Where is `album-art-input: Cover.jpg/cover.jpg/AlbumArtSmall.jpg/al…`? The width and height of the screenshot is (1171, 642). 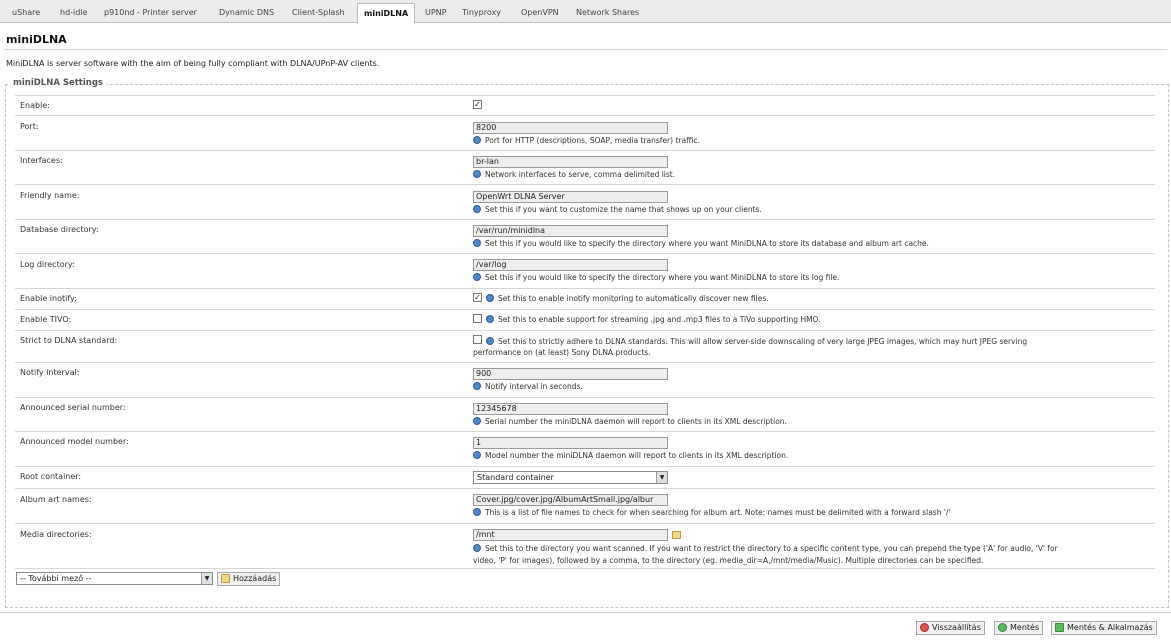 album-art-input: Cover.jpg/cover.jpg/AlbumArtSmall.jpg/al… is located at coordinates (570, 500).